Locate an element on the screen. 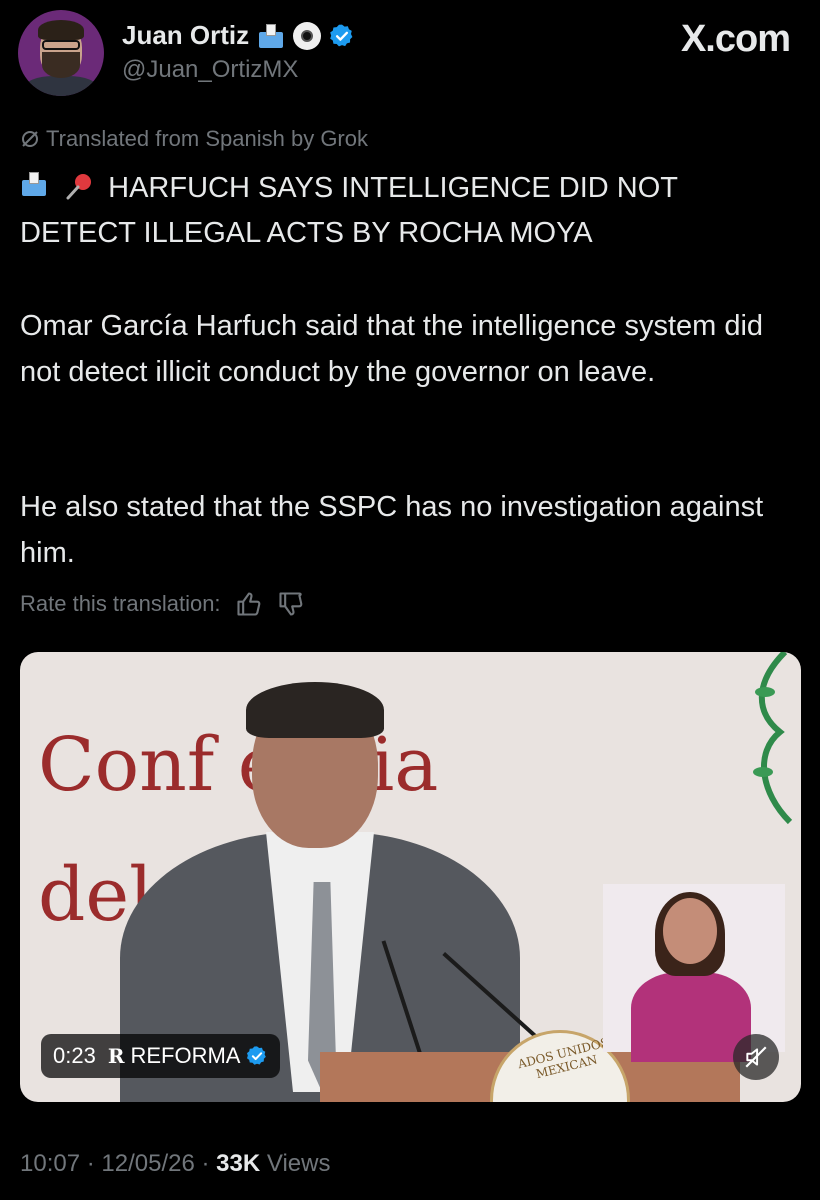  translated-label: Translated from Spanish by Grok is located at coordinates (207, 138).